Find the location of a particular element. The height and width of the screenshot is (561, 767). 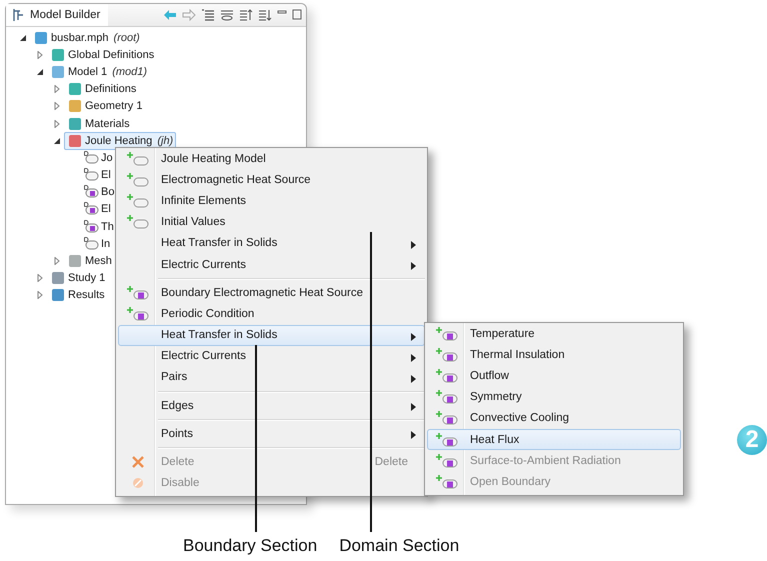

tree-item: Global Definitions is located at coordinates (102, 55).